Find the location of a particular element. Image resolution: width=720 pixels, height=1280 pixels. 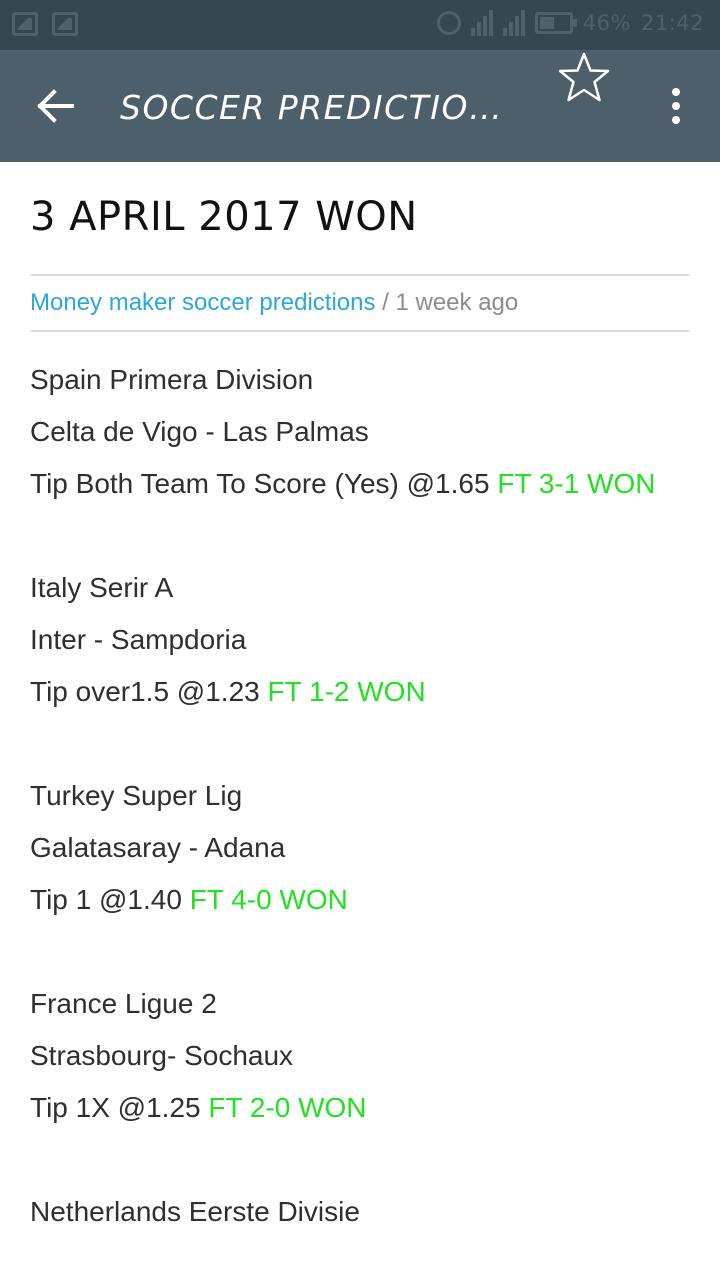

match-tip: Tip 1 @1.40 FT 4-0 WON is located at coordinates (189, 899).